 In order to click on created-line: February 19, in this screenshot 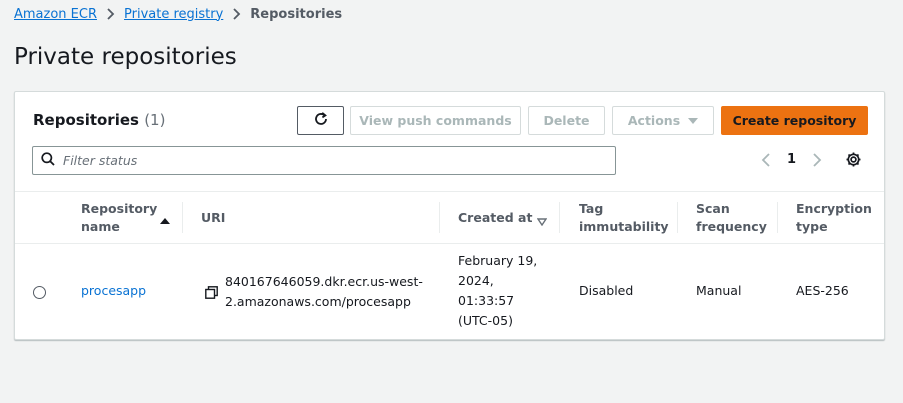, I will do `click(498, 260)`.